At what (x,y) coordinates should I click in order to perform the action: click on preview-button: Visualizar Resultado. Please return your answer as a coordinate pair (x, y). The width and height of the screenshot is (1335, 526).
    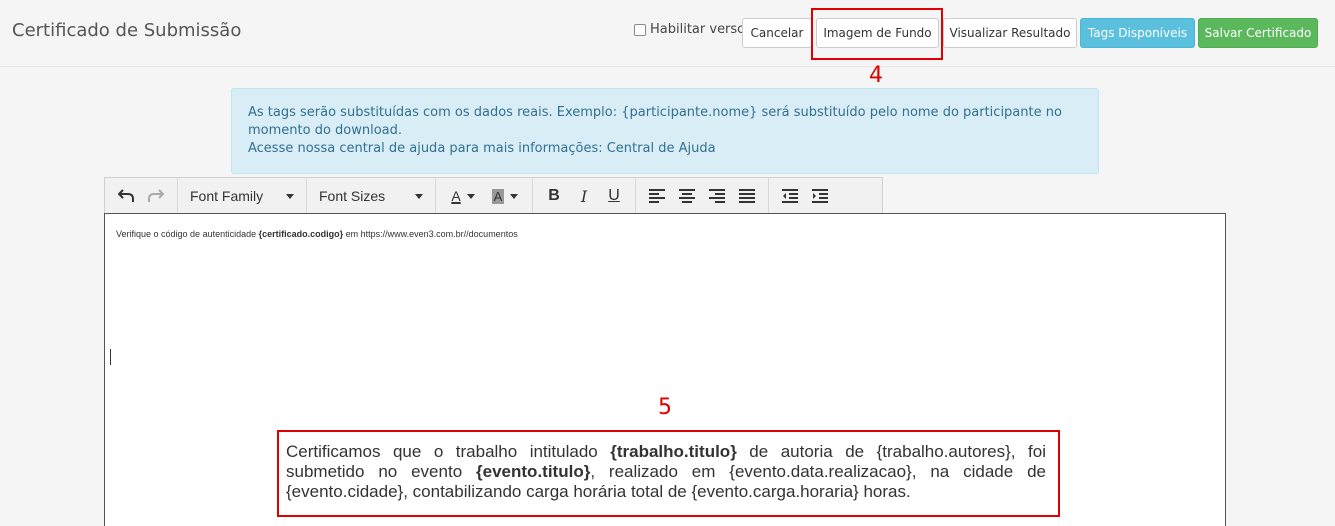
    Looking at the image, I should click on (1010, 33).